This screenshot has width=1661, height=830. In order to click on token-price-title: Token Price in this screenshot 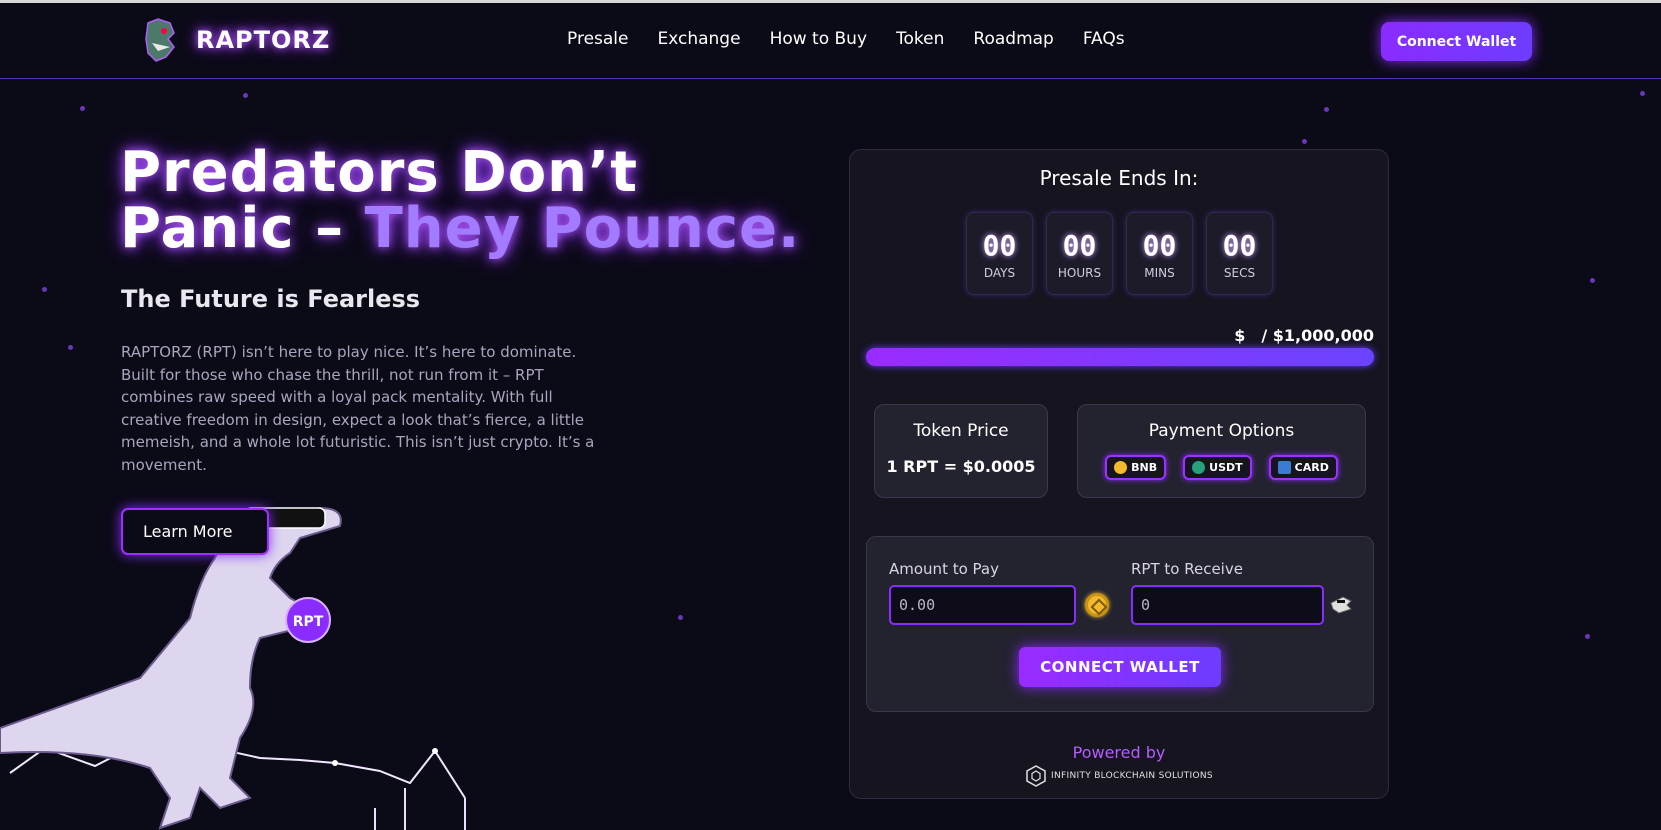, I will do `click(961, 431)`.